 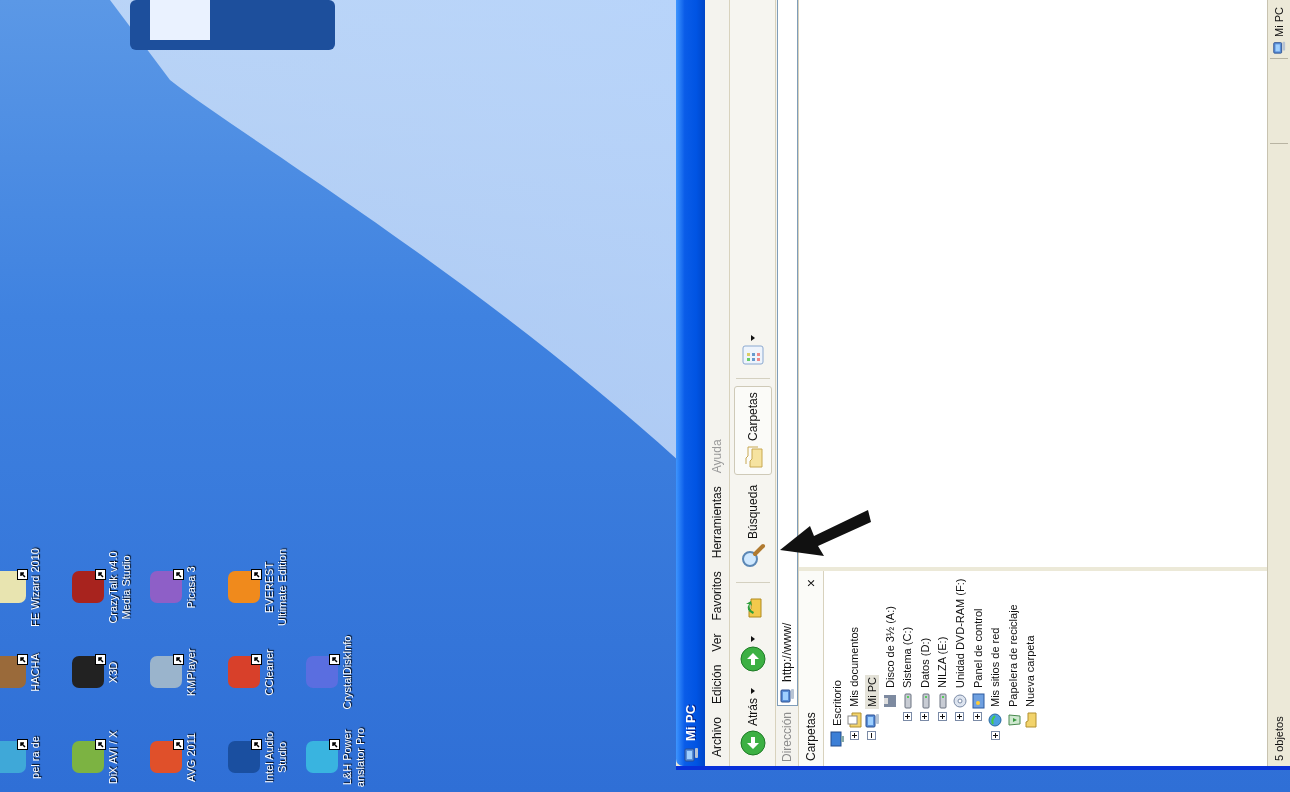 I want to click on desktop-icon-label: CrystalDiskInfo, so click(x=347, y=673).